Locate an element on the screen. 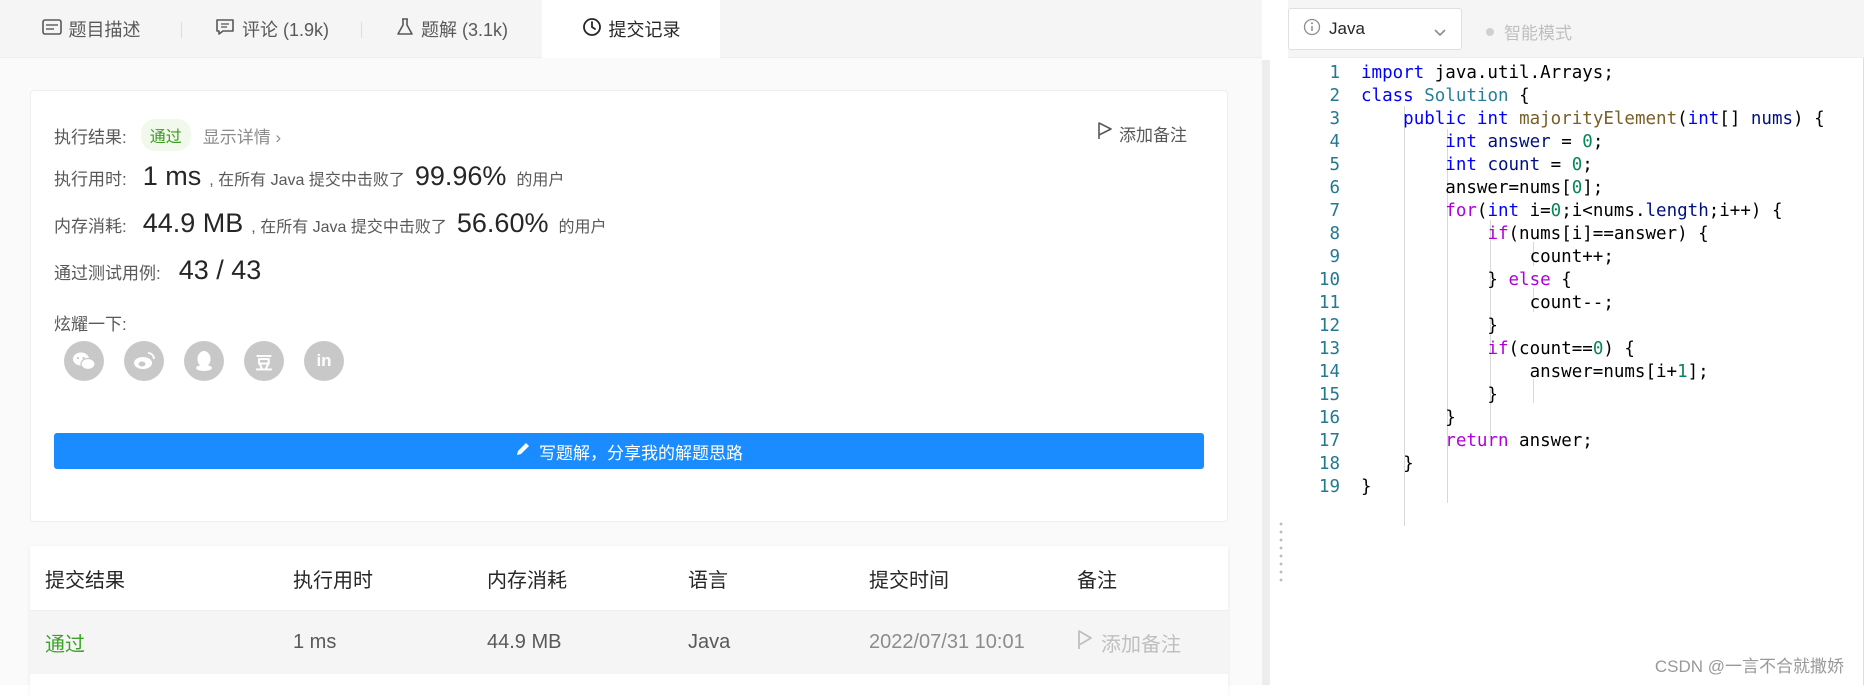 Image resolution: width=1864 pixels, height=696 pixels. info-icon is located at coordinates (1312, 29).